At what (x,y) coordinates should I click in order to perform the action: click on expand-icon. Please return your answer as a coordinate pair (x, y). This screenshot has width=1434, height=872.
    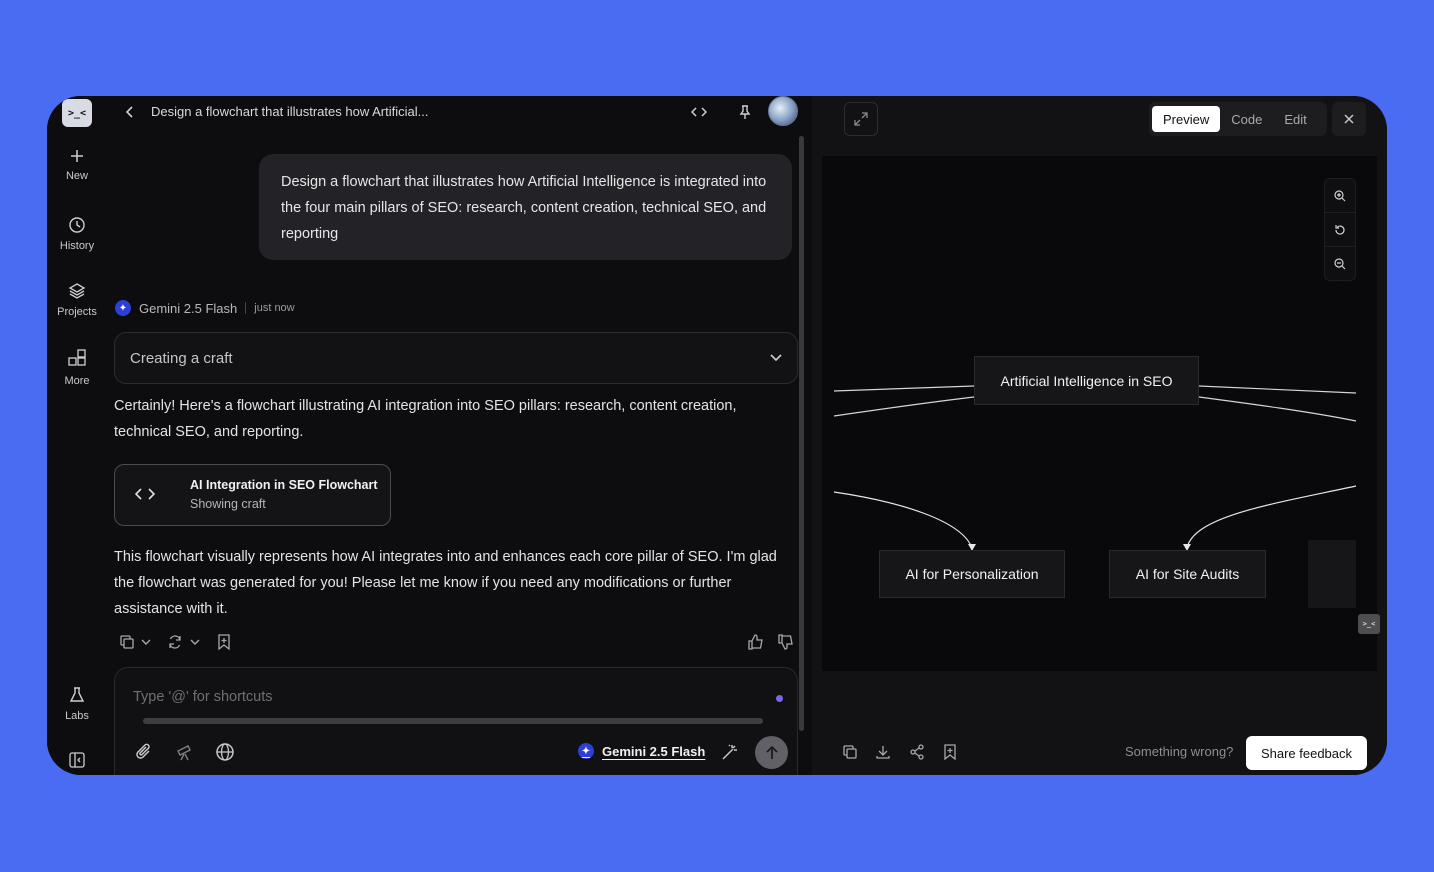
    Looking at the image, I should click on (861, 119).